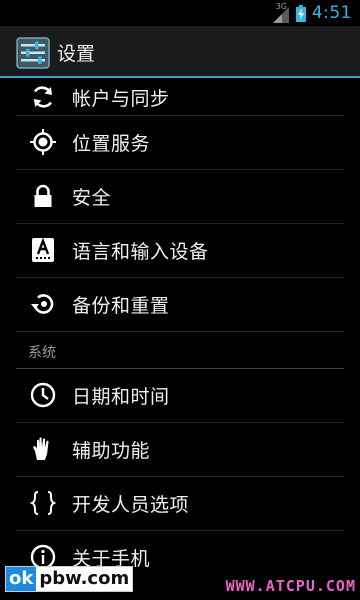  I want to click on section-header-system: 系统, so click(180, 350).